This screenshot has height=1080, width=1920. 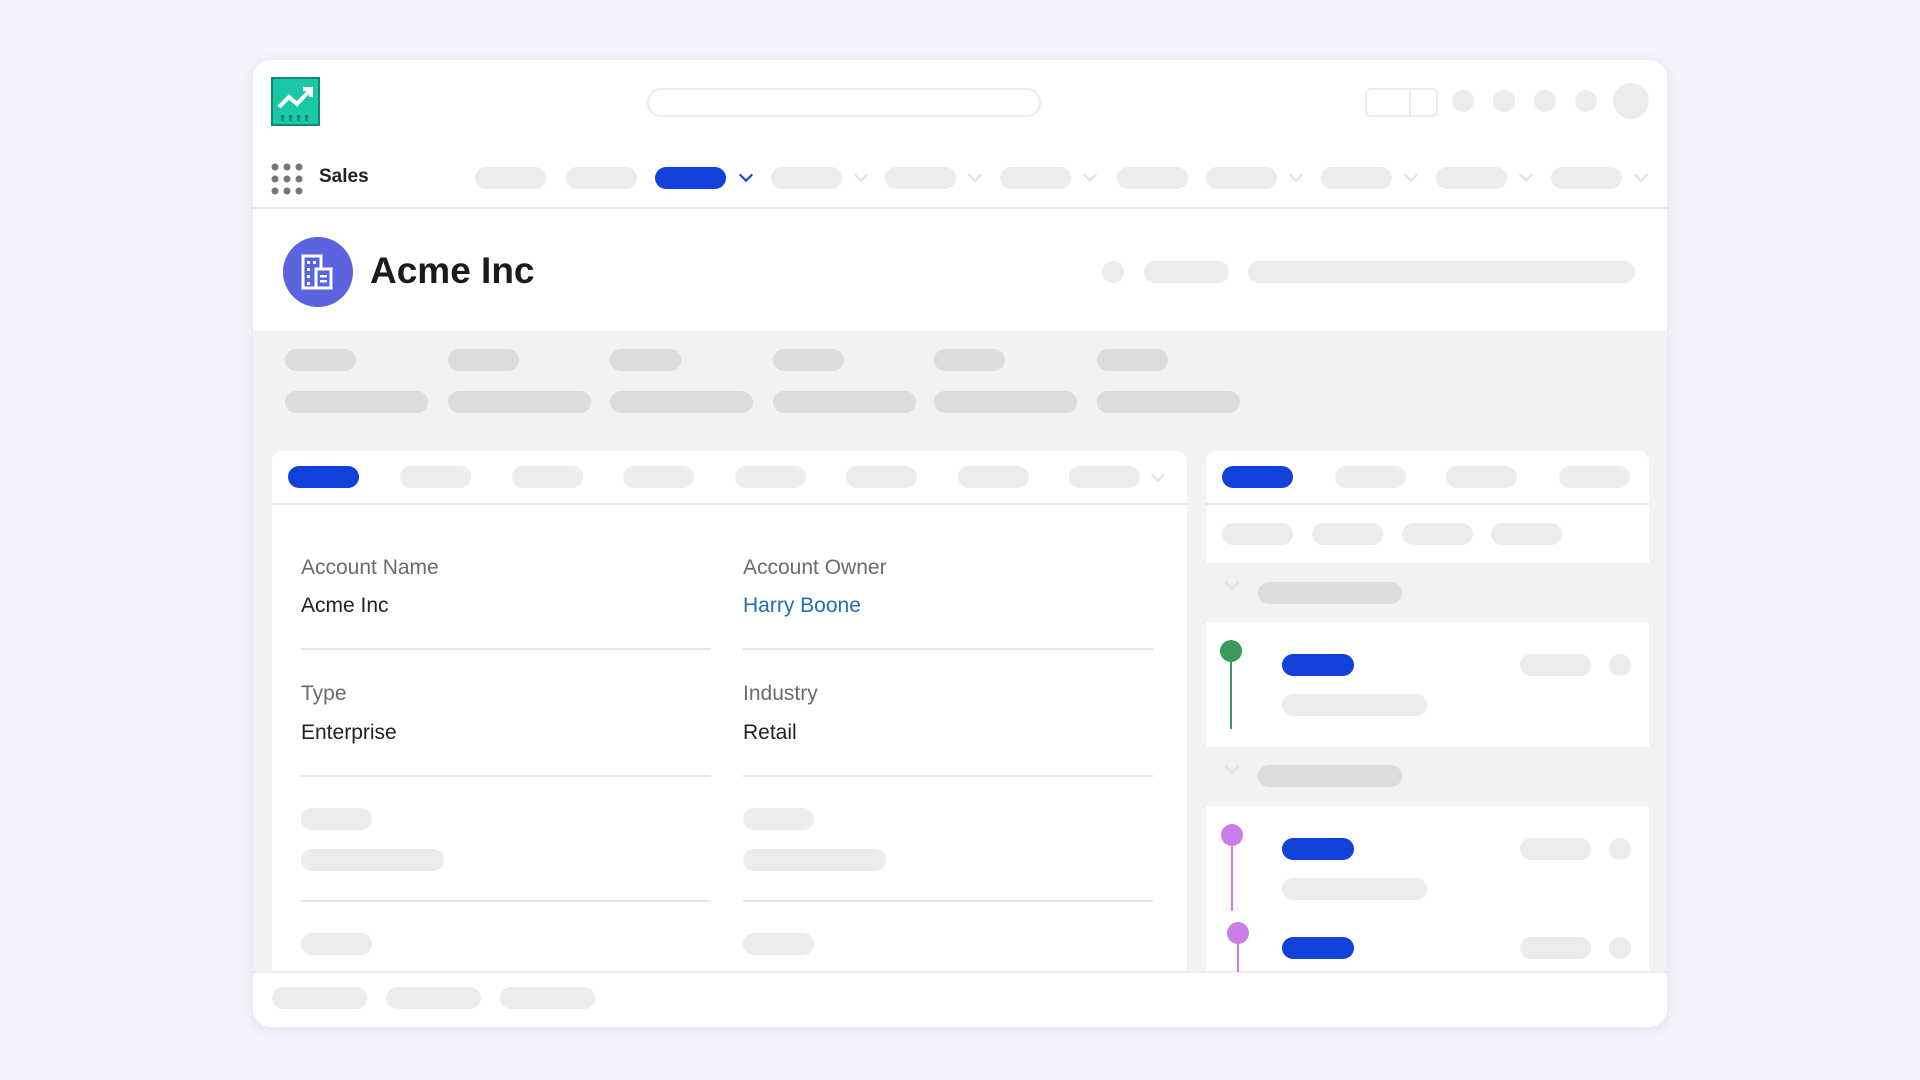 I want to click on follow-icon, so click(x=1113, y=272).